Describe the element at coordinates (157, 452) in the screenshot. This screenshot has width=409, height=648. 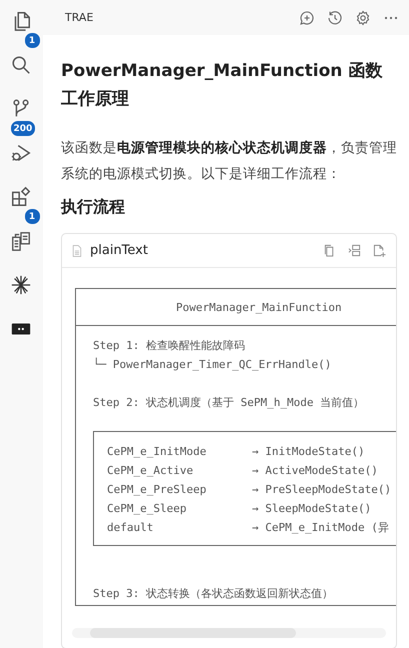
I see `case-label: CePM_e_InitMode` at that location.